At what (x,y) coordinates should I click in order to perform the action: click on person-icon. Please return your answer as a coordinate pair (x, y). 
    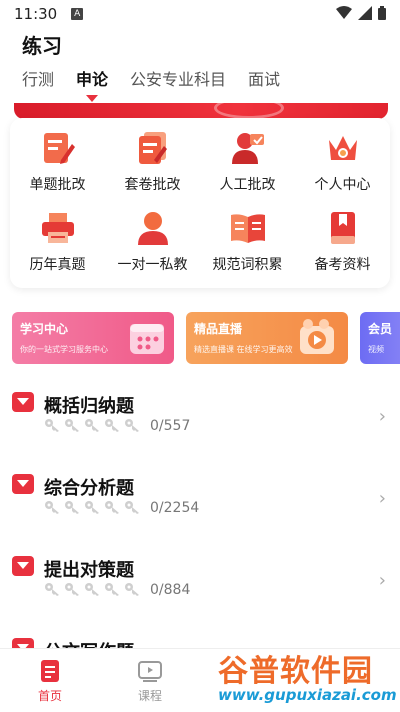
    Looking at the image, I should click on (153, 228).